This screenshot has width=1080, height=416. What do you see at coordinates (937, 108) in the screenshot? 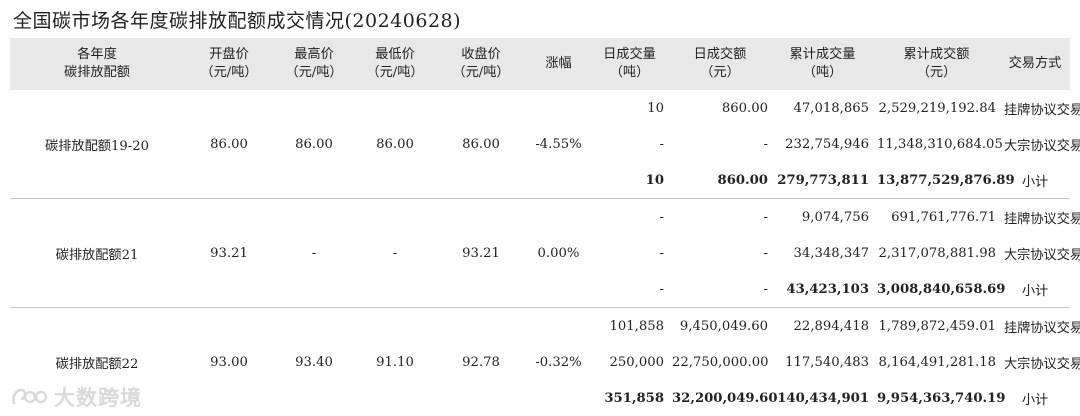
I see `cumulative-amount: 2,529,219,192.84` at bounding box center [937, 108].